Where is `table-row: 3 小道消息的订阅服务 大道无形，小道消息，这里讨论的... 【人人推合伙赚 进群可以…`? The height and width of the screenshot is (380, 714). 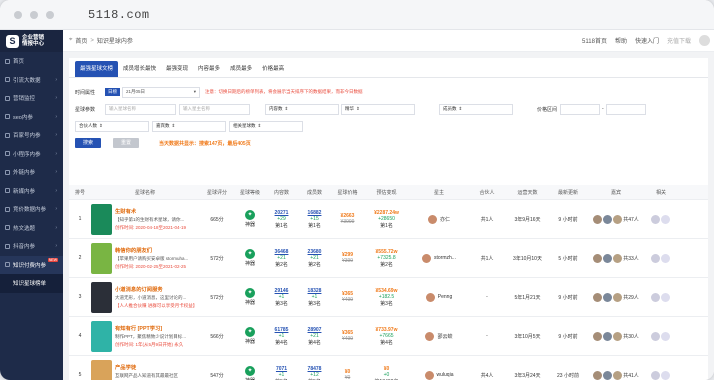 table-row: 3 小道消息的订阅服务 大道无形，小道消息，这里讨论的... 【人人推合伙赚 进群可以… is located at coordinates (388, 297).